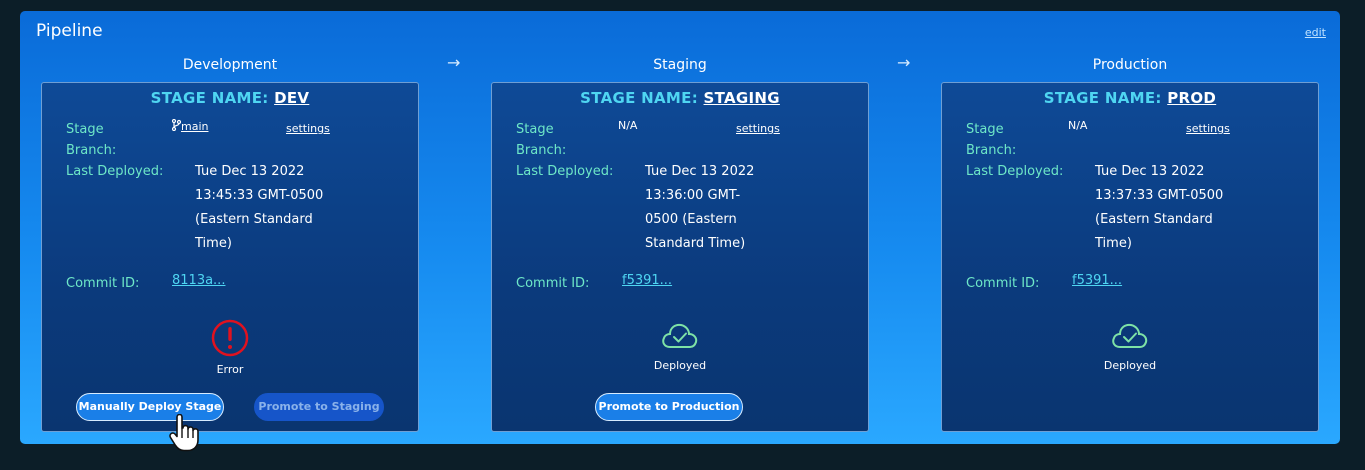 This screenshot has width=1365, height=470. I want to click on edit-link: edit, so click(1315, 32).